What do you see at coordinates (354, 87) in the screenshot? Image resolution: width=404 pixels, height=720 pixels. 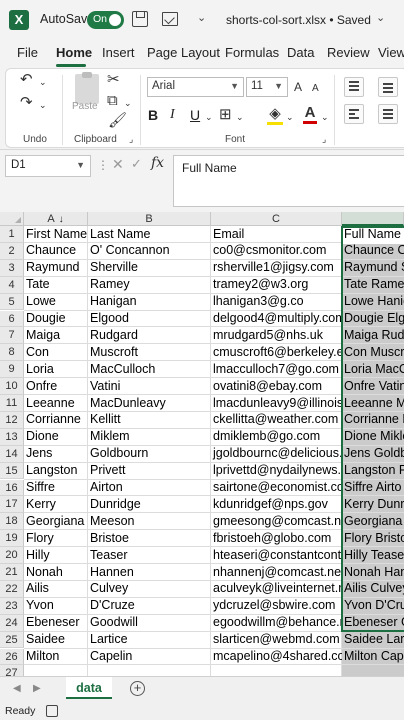 I see `top-align-button` at bounding box center [354, 87].